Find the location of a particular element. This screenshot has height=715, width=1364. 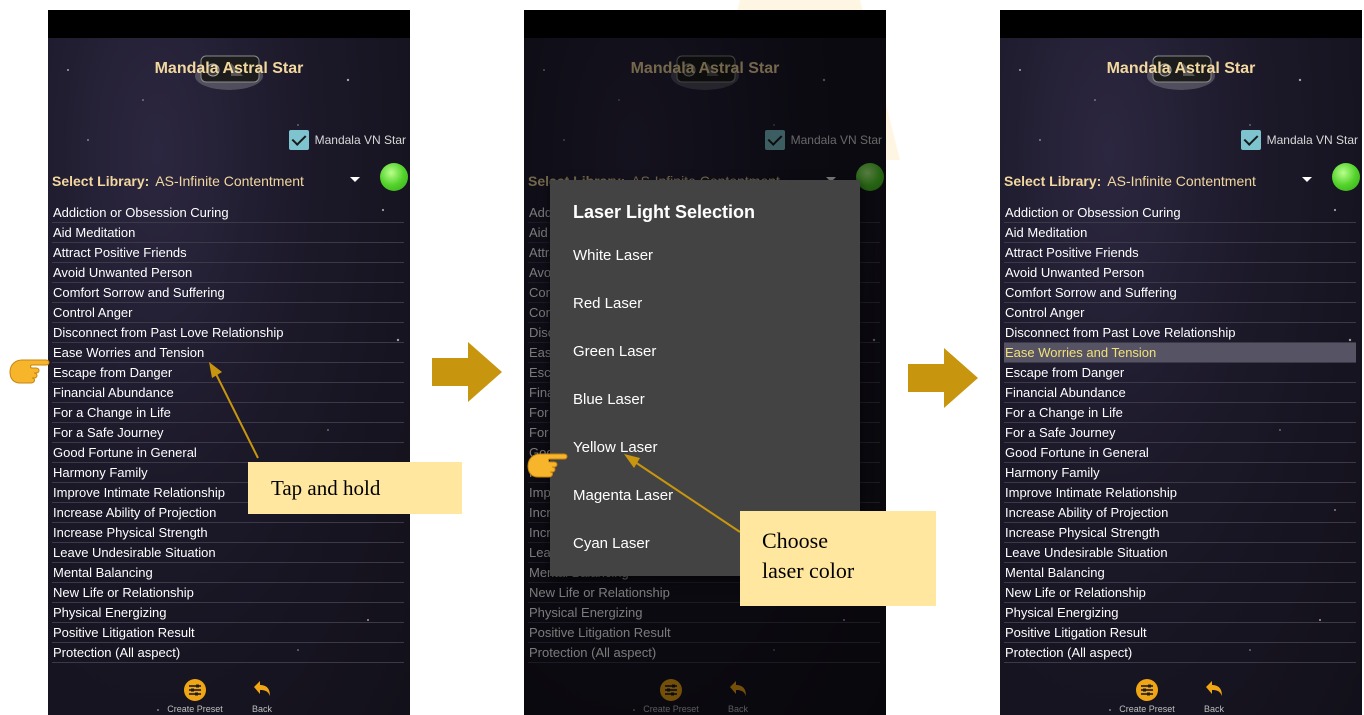

list-item: Harmony Family is located at coordinates (1180, 473).